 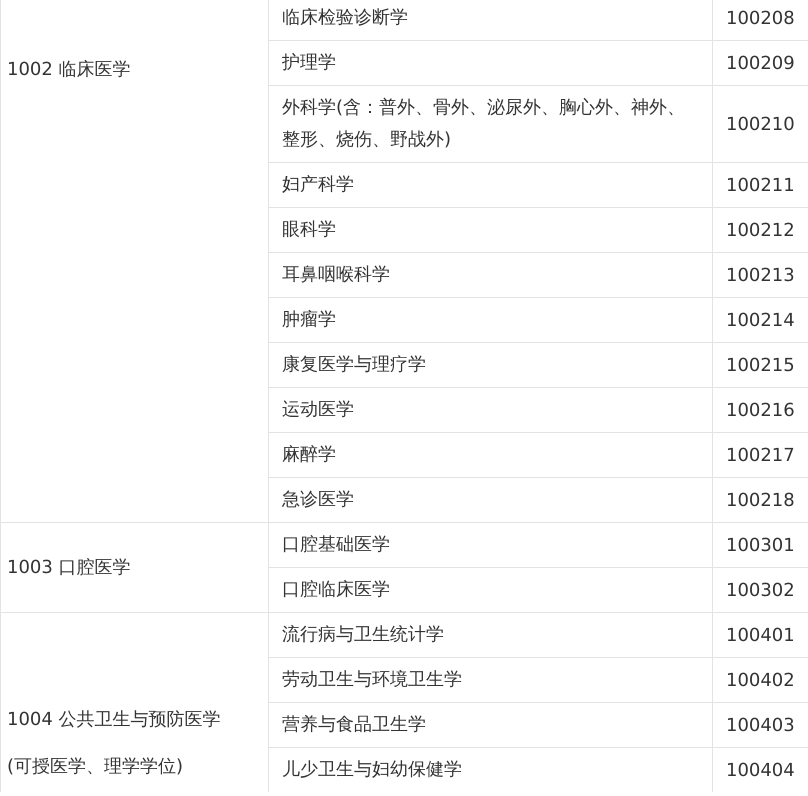 What do you see at coordinates (484, 124) in the screenshot?
I see `subject-name: 外科学(含：普外、骨外、泌尿外、胸心外、神外、整形、烧伤、野战外)` at bounding box center [484, 124].